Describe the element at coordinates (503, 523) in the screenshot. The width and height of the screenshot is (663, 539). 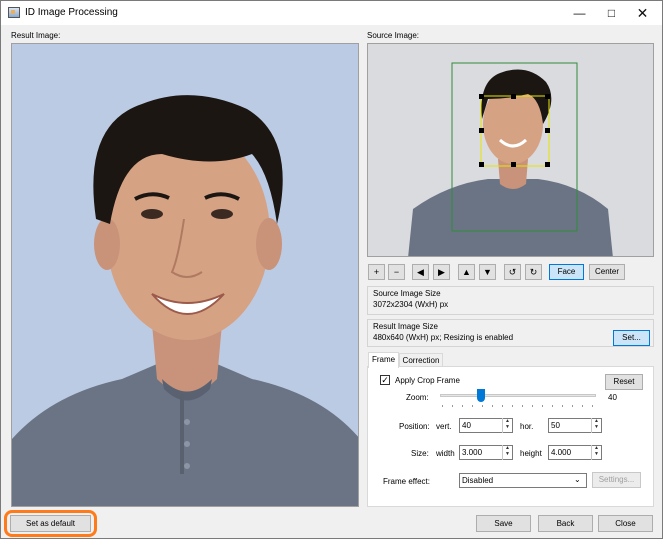
I see `save-button: Save` at that location.